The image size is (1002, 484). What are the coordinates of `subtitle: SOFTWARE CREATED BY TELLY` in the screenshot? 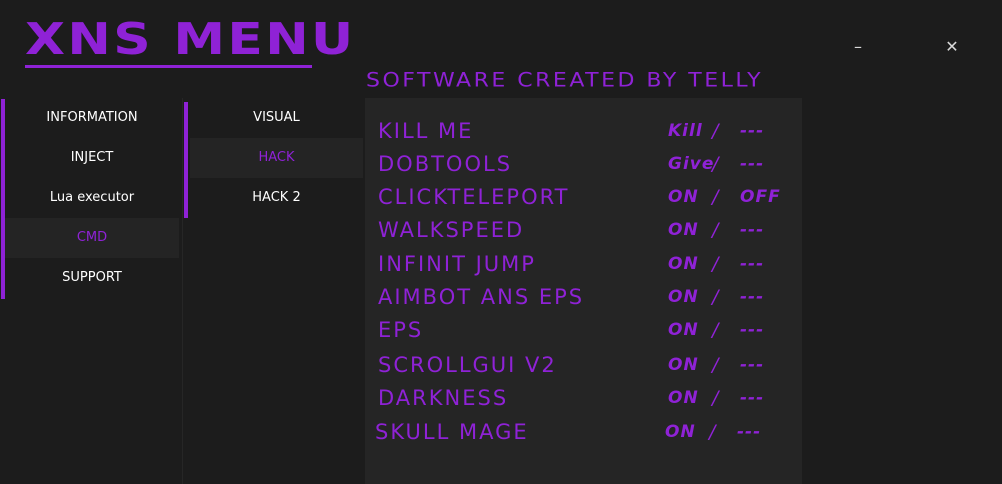 It's located at (565, 80).